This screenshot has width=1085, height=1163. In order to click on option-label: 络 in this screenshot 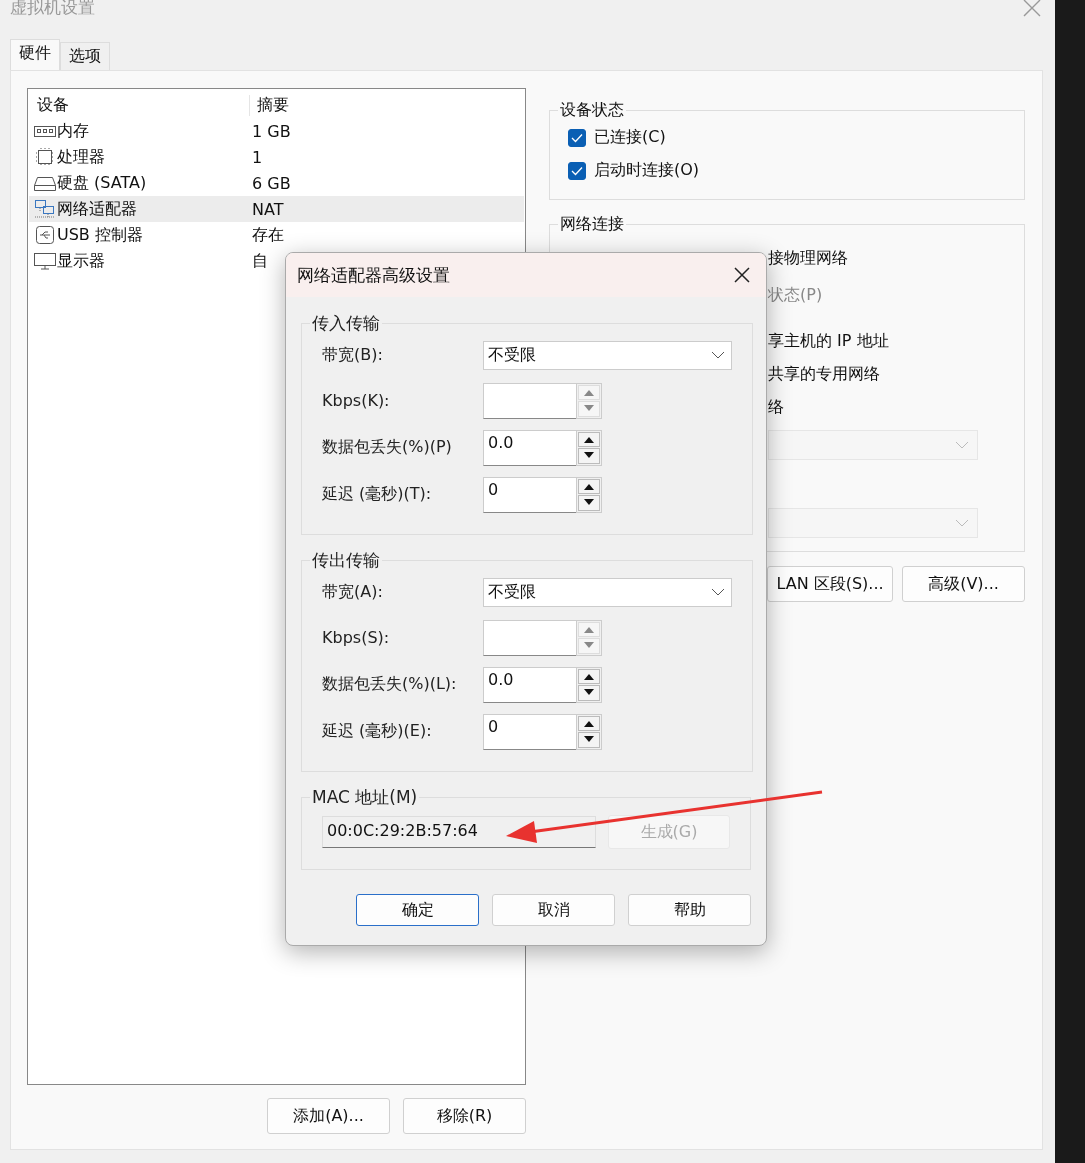, I will do `click(776, 407)`.